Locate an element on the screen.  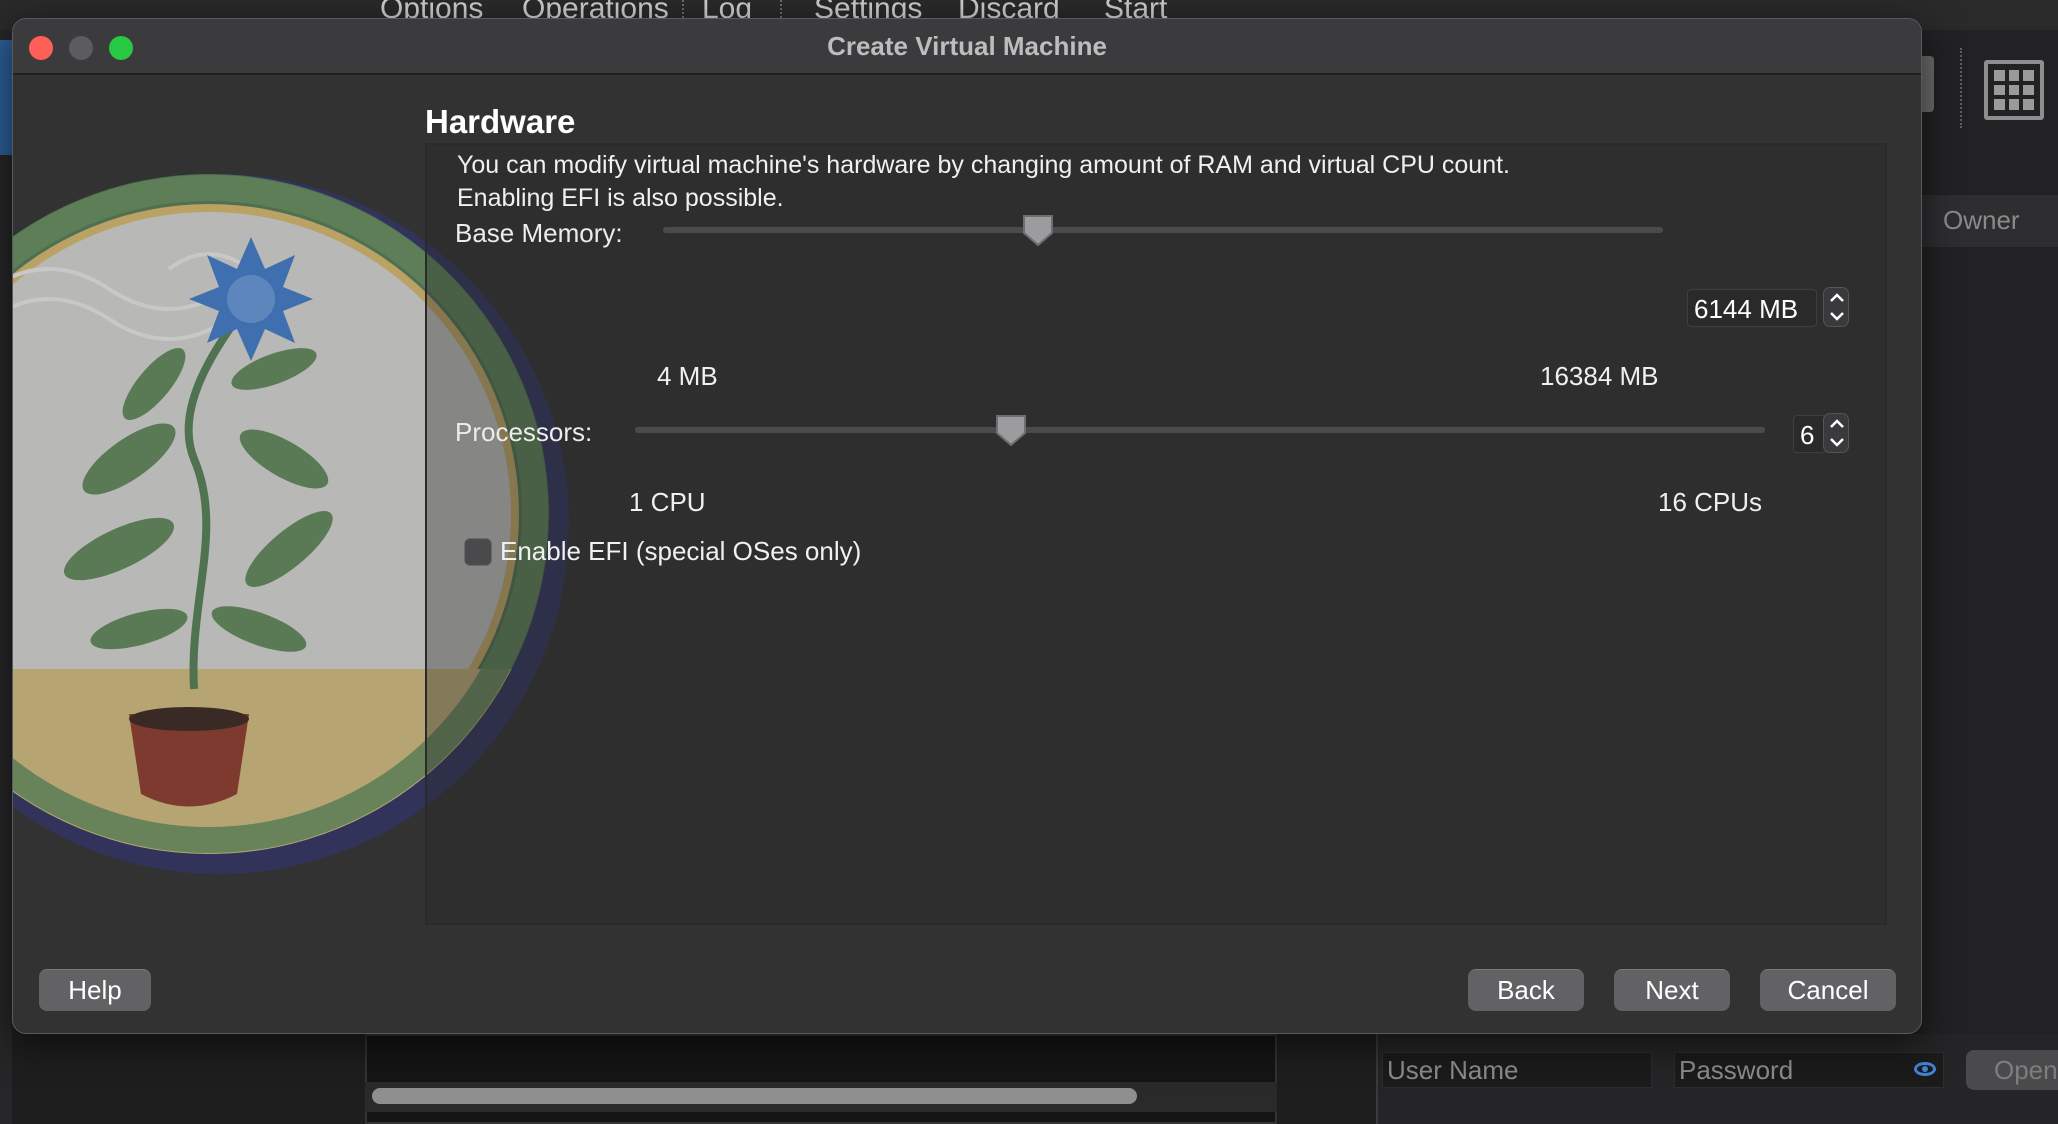
processors-slider-track is located at coordinates (1200, 430).